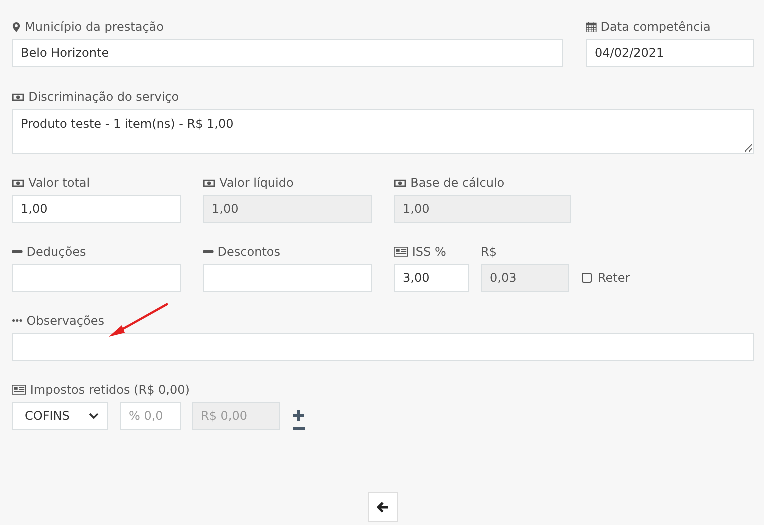  I want to click on field-label: Município da prestação, so click(94, 27).